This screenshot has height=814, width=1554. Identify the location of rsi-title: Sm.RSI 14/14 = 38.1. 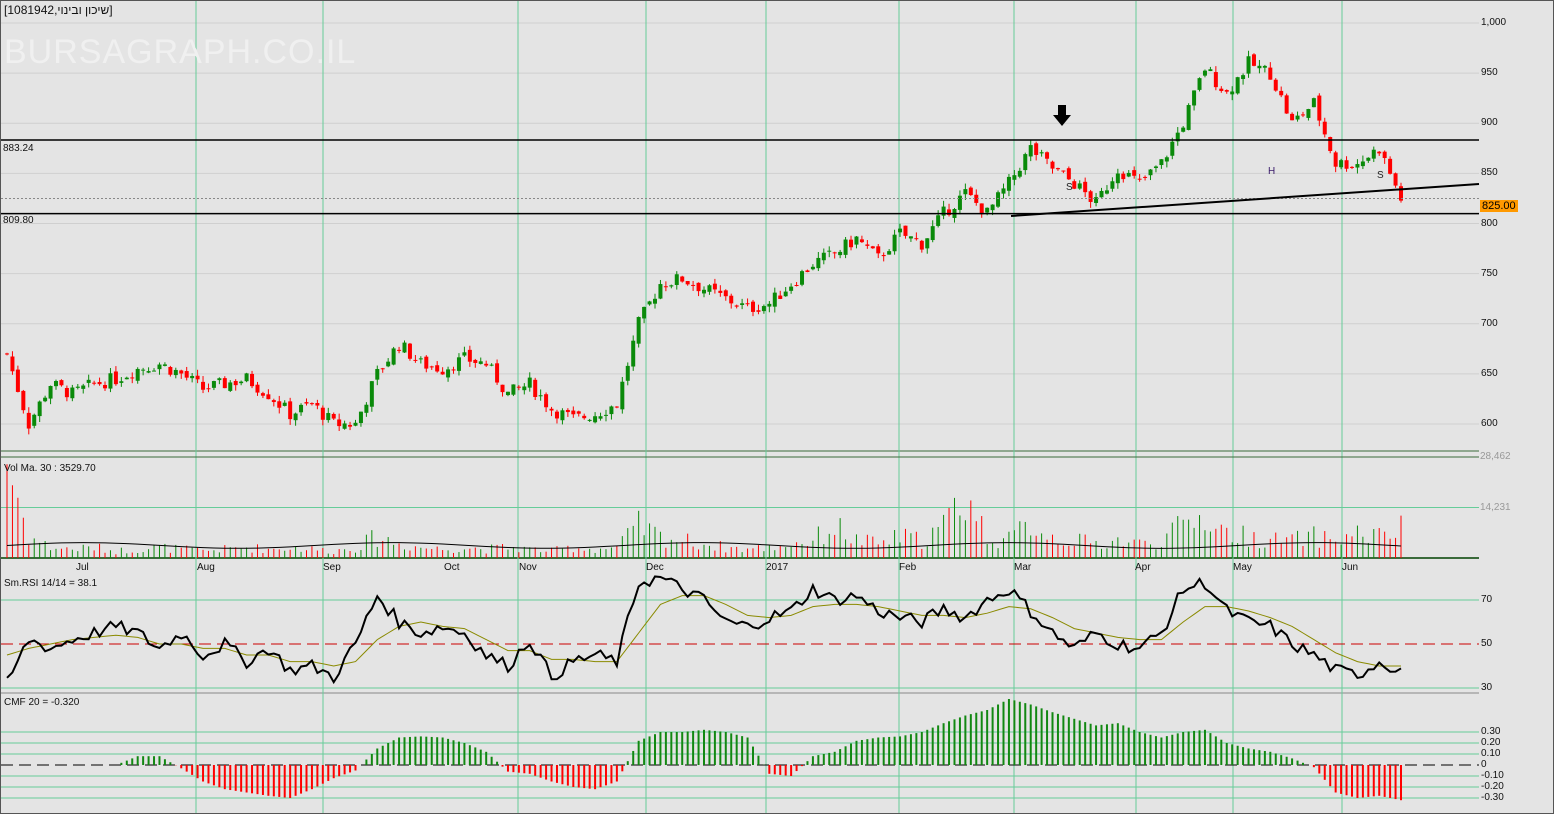
(51, 583).